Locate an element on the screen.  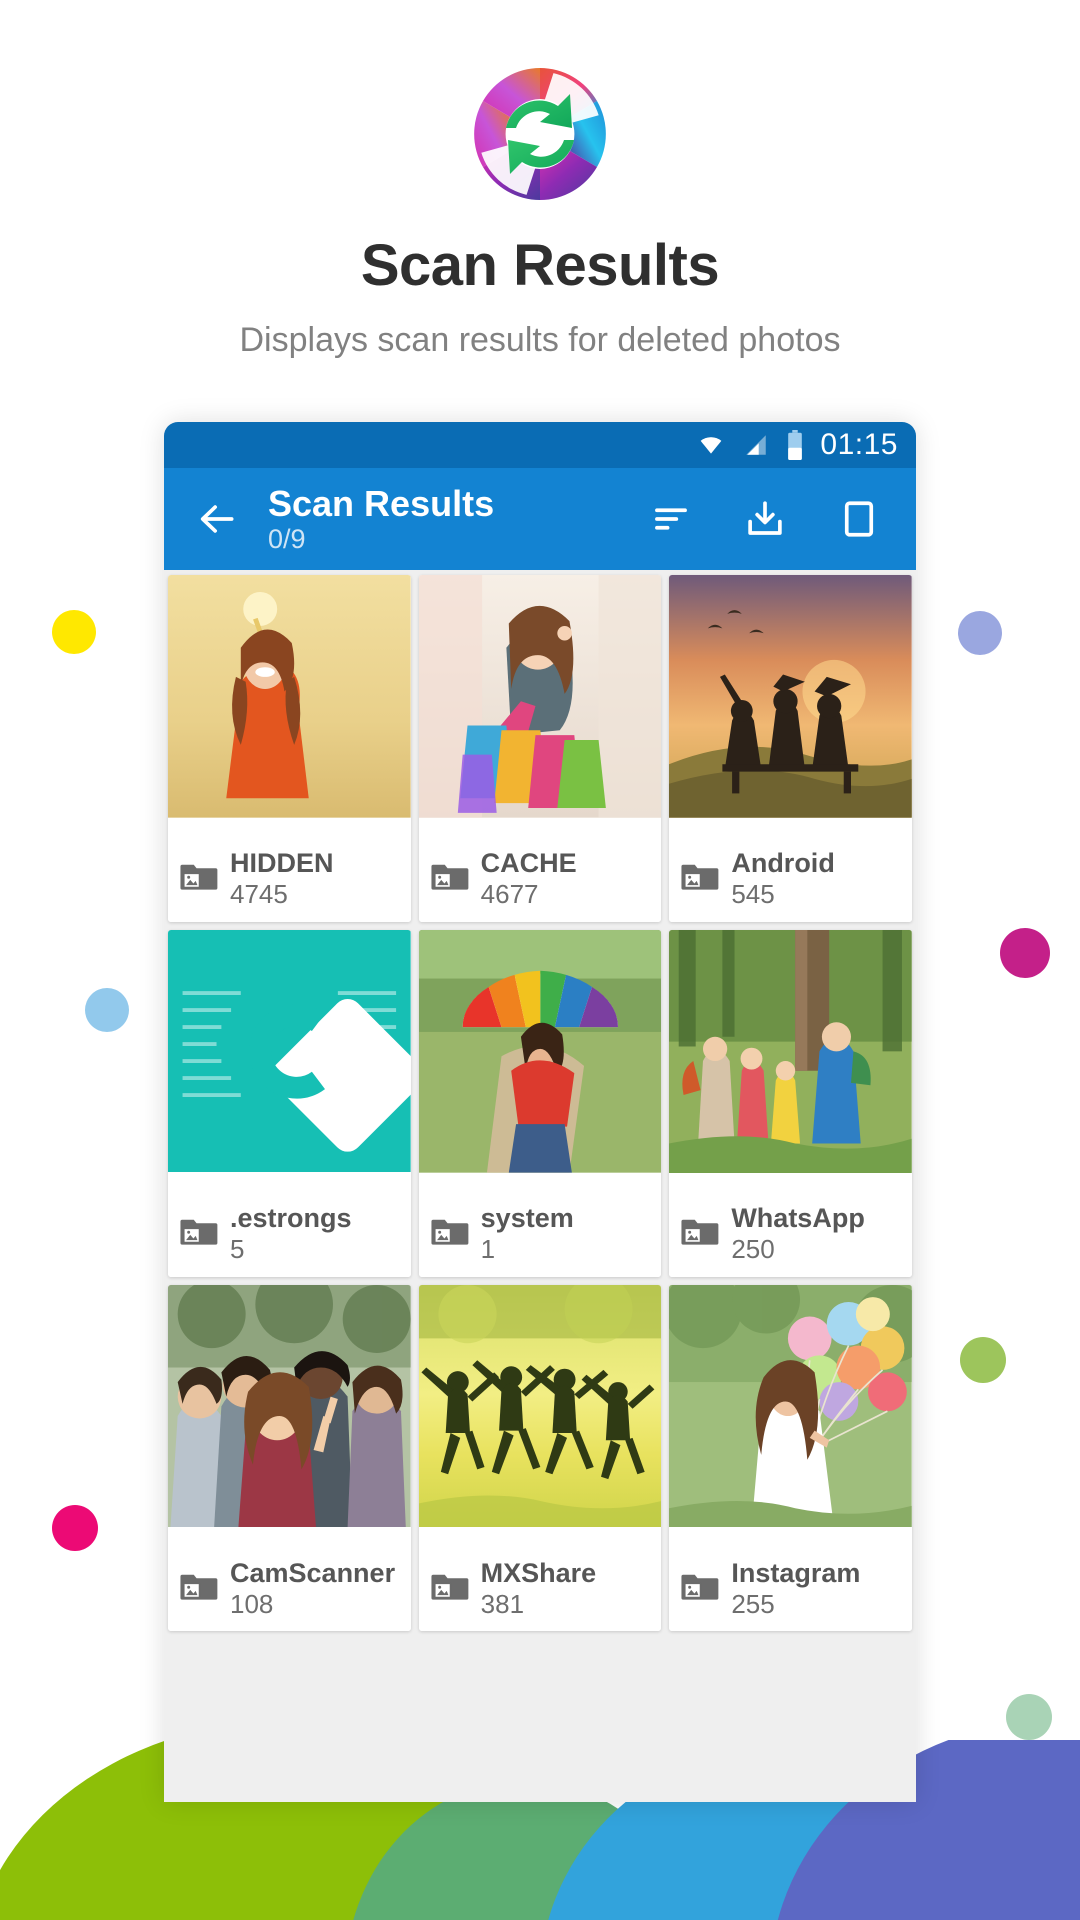
card-texts: Instagram 255 is located at coordinates (795, 1588).